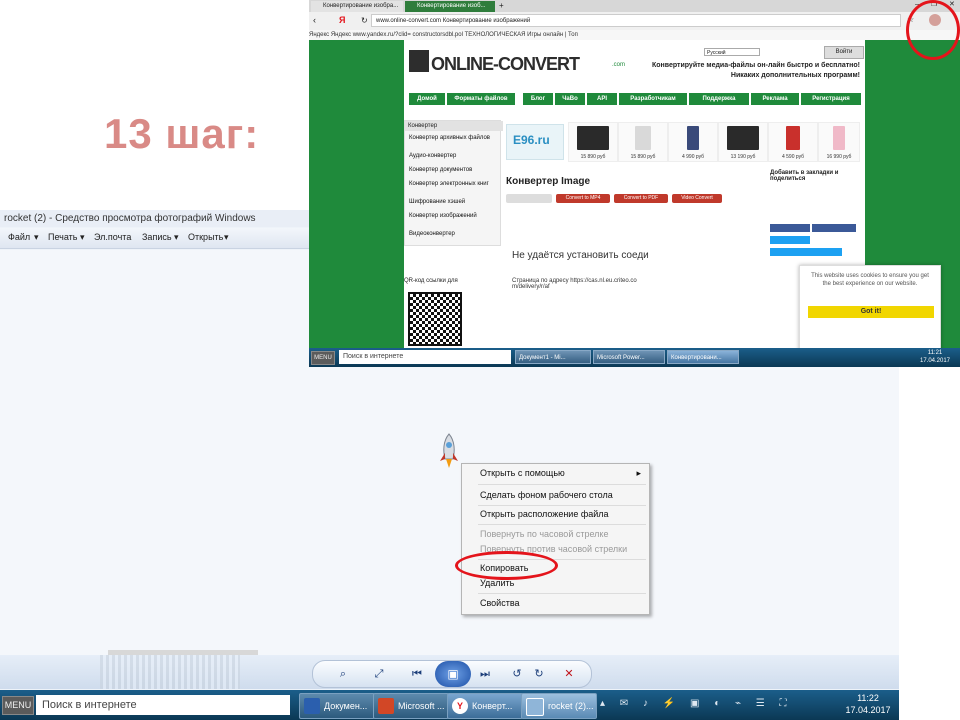 This screenshot has height=720, width=960. What do you see at coordinates (583, 198) in the screenshot?
I see `convert-mp4-button: Convert to MP4` at bounding box center [583, 198].